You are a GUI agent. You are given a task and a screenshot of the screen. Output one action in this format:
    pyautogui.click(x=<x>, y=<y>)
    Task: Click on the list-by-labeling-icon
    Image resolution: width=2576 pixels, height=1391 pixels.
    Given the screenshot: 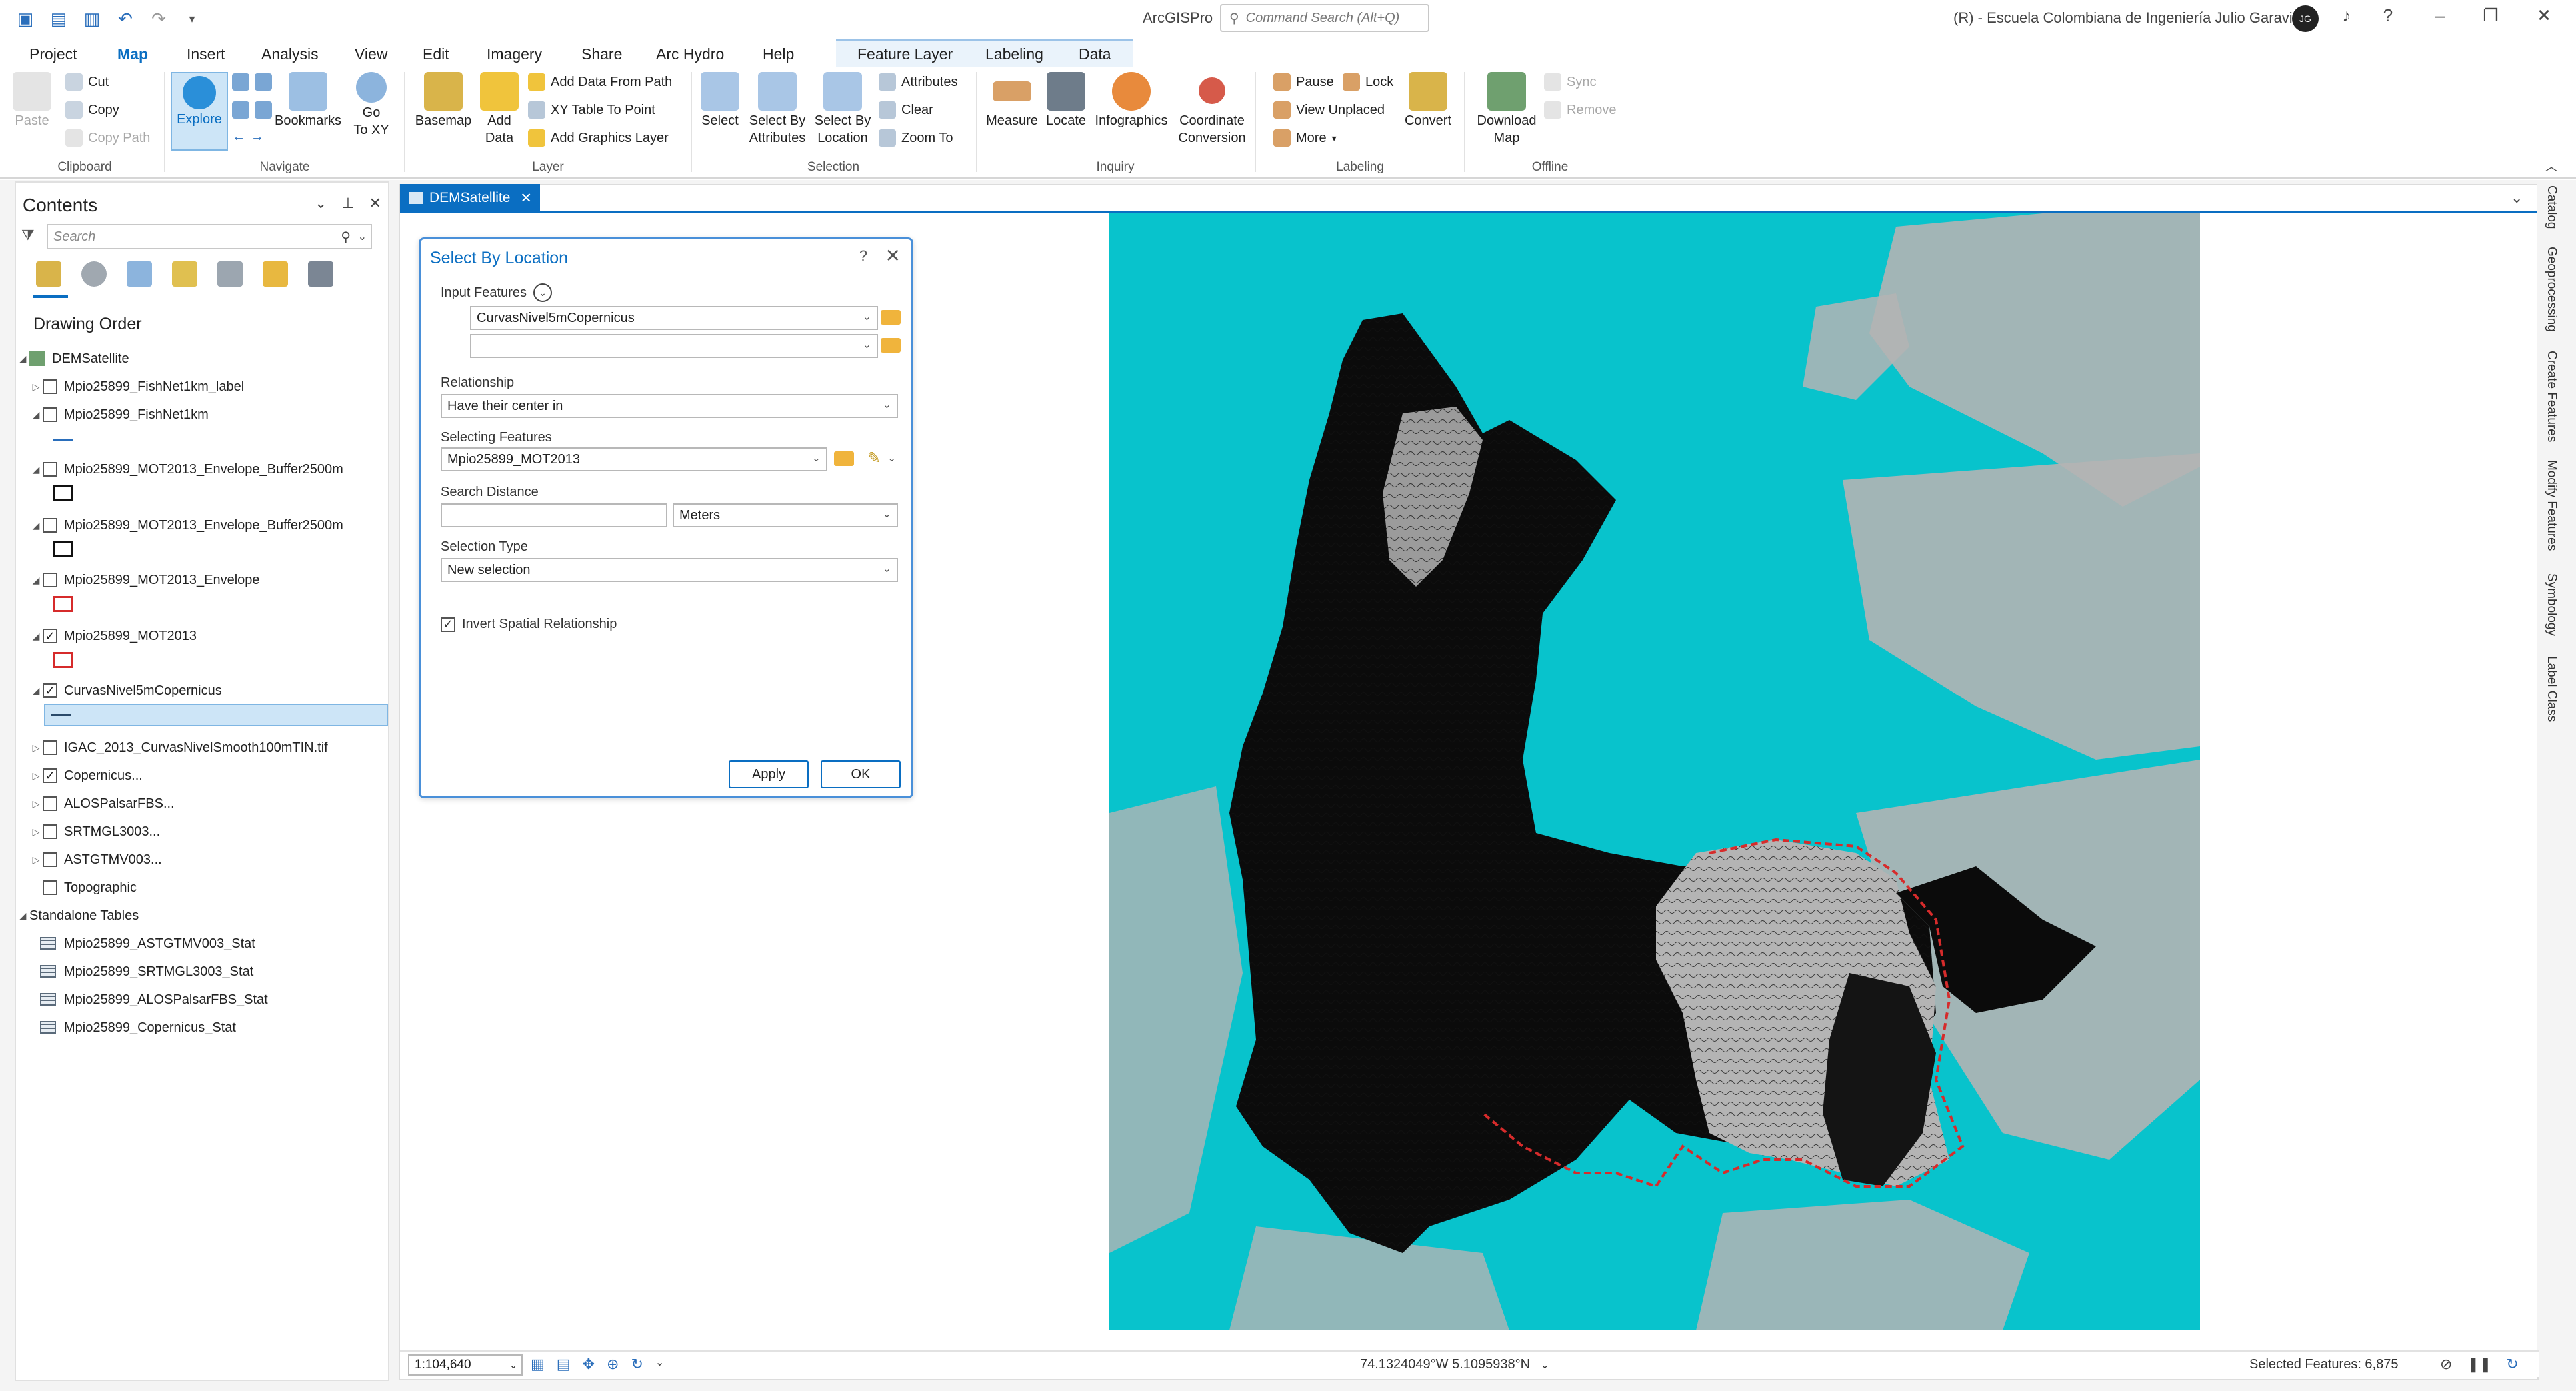 What is the action you would take?
    pyautogui.click(x=275, y=274)
    